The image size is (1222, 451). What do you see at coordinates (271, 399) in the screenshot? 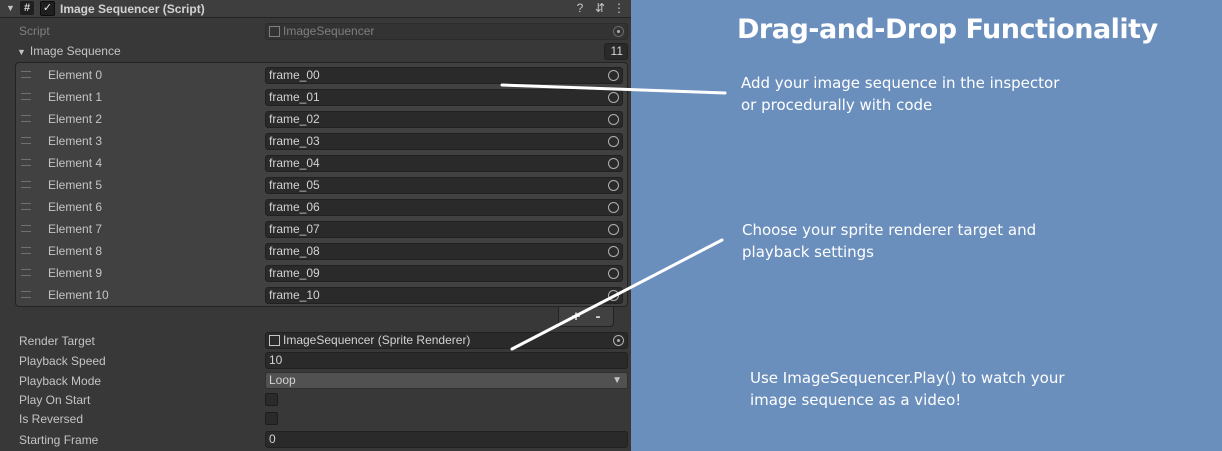
I see `play-on-start-checkbox` at bounding box center [271, 399].